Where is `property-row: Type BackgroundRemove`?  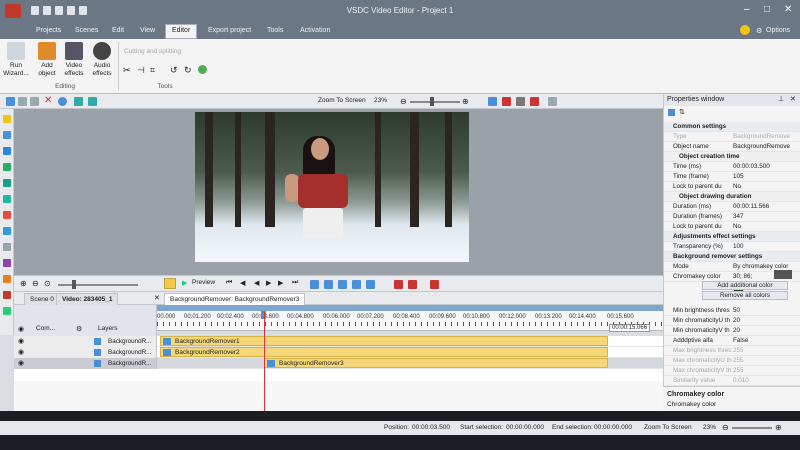
property-row: Type BackgroundRemove is located at coordinates (732, 137).